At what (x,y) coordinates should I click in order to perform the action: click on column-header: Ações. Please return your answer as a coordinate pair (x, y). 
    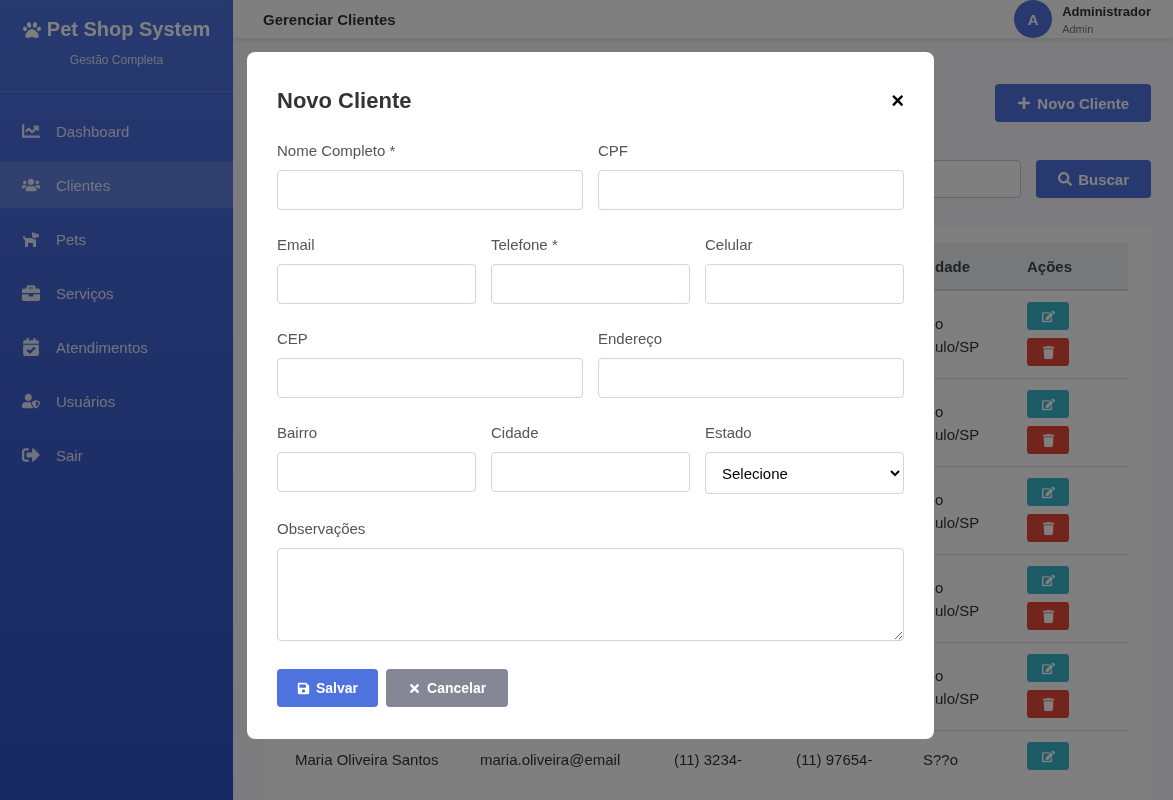
    Looking at the image, I should click on (1050, 266).